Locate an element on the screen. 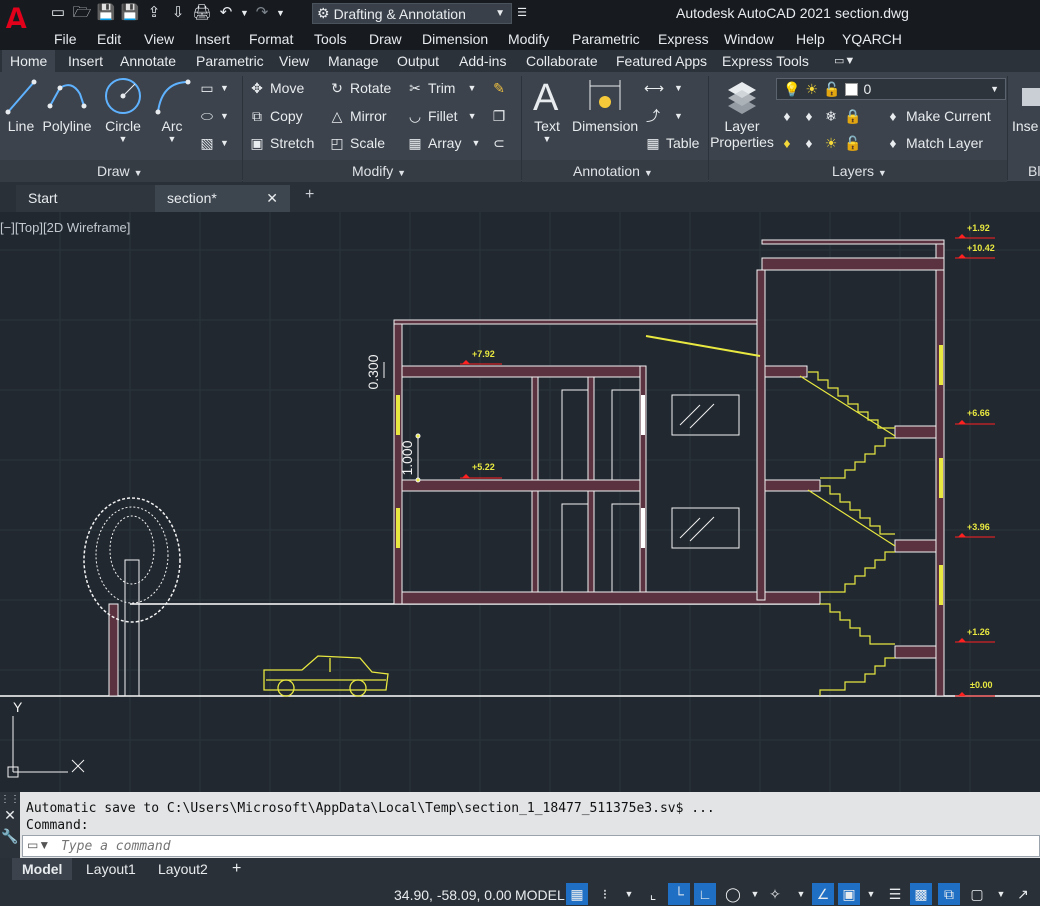 The width and height of the screenshot is (1040, 906). circle-dropdown-icon: ▼ is located at coordinates (123, 139).